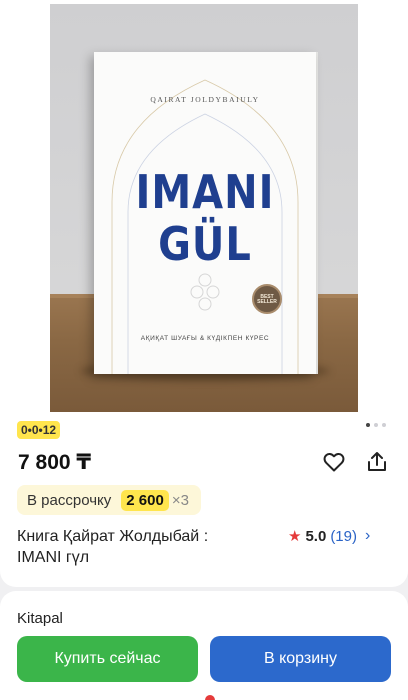 Image resolution: width=408 pixels, height=700 pixels. Describe the element at coordinates (39, 430) in the screenshot. I see `installment-plan-badge: 0•0•12` at that location.